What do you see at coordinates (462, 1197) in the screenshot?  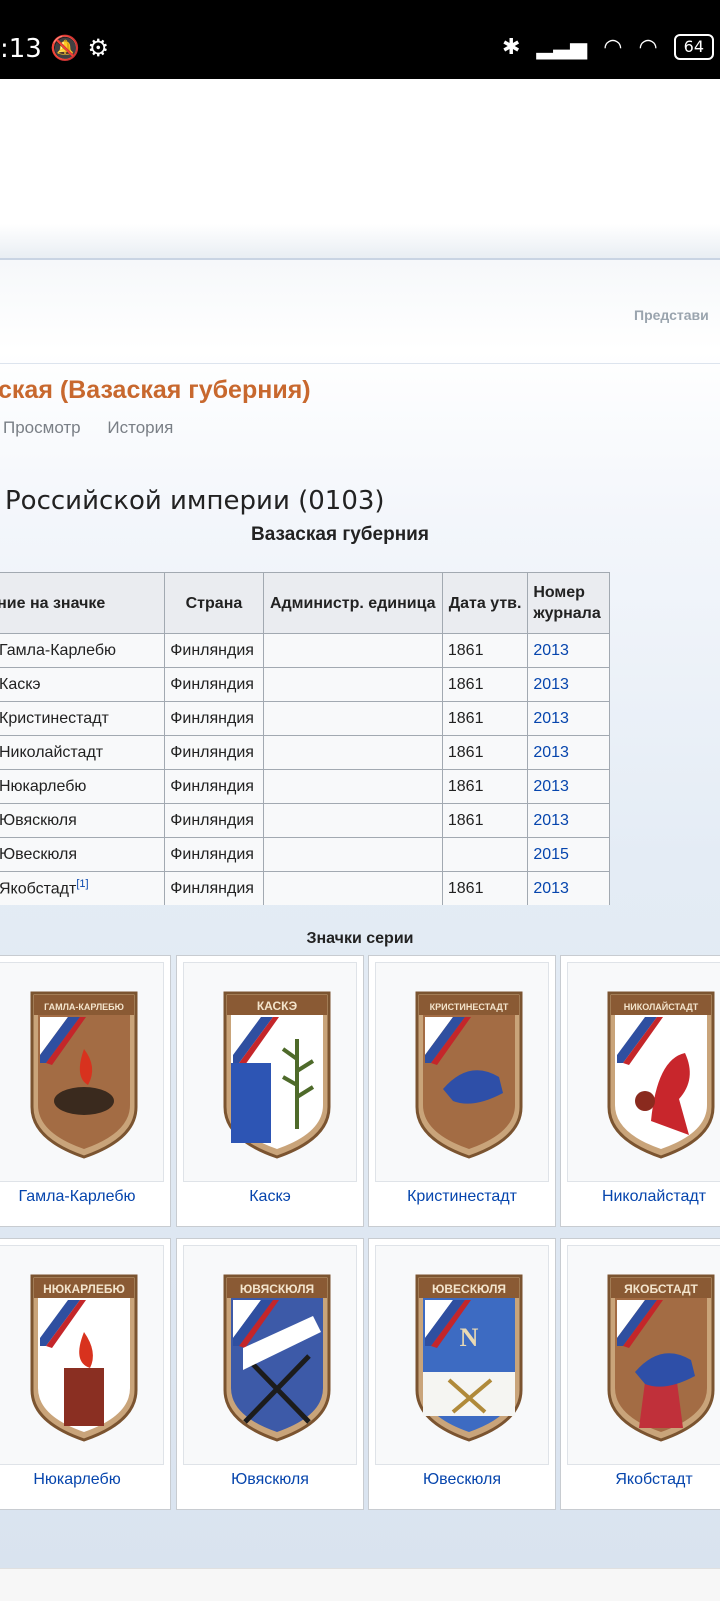 I see `gallery-item-label: Кристинестадт` at bounding box center [462, 1197].